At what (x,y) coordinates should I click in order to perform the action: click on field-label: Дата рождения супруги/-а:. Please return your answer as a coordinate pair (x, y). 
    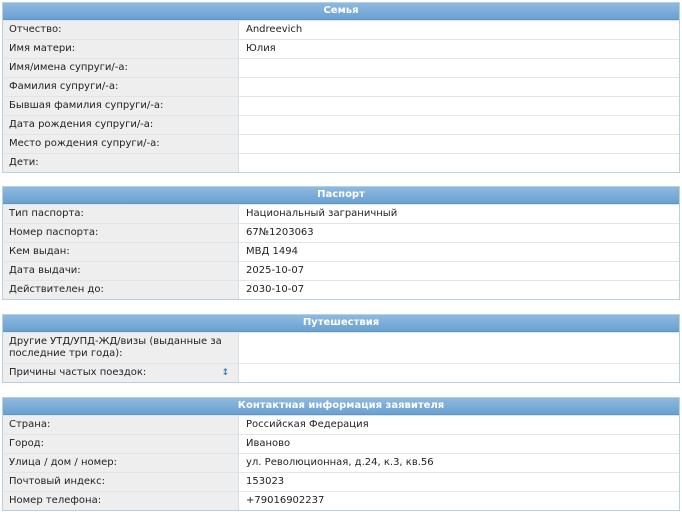
    Looking at the image, I should click on (121, 125).